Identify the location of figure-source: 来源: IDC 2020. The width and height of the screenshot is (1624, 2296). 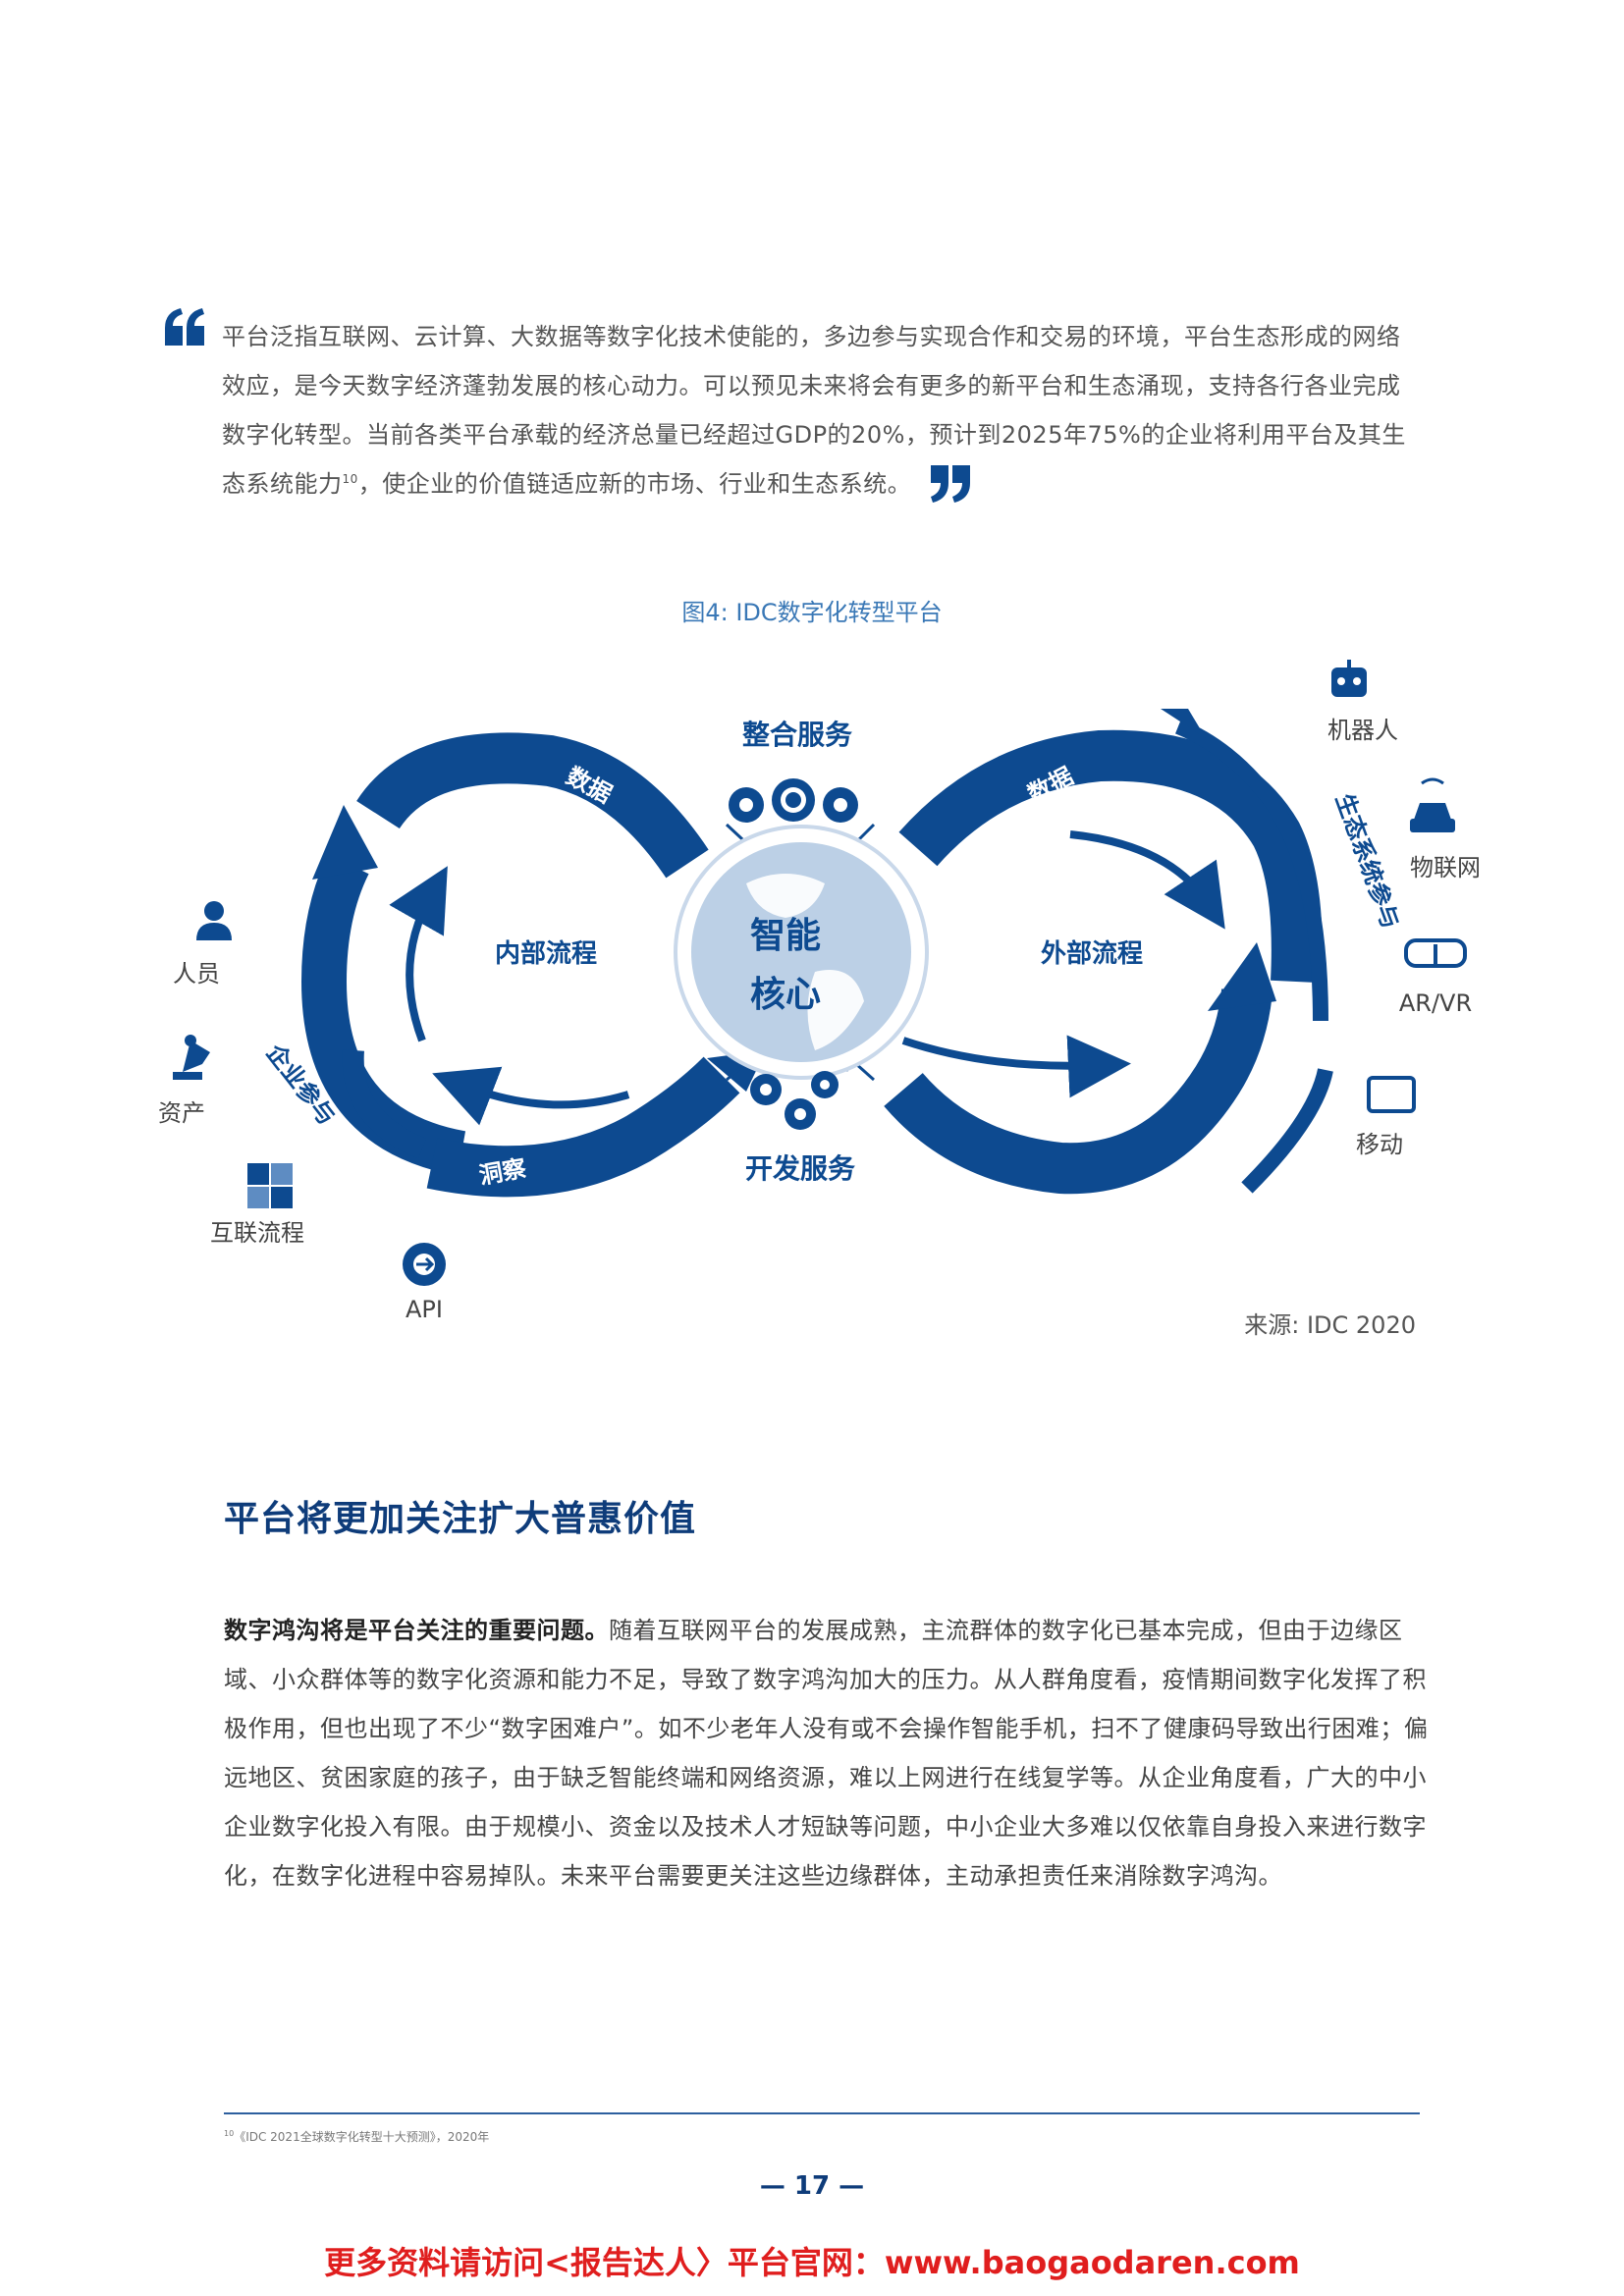
(1330, 1325).